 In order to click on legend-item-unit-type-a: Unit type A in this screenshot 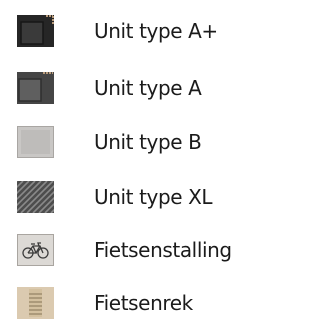, I will do `click(143, 88)`.